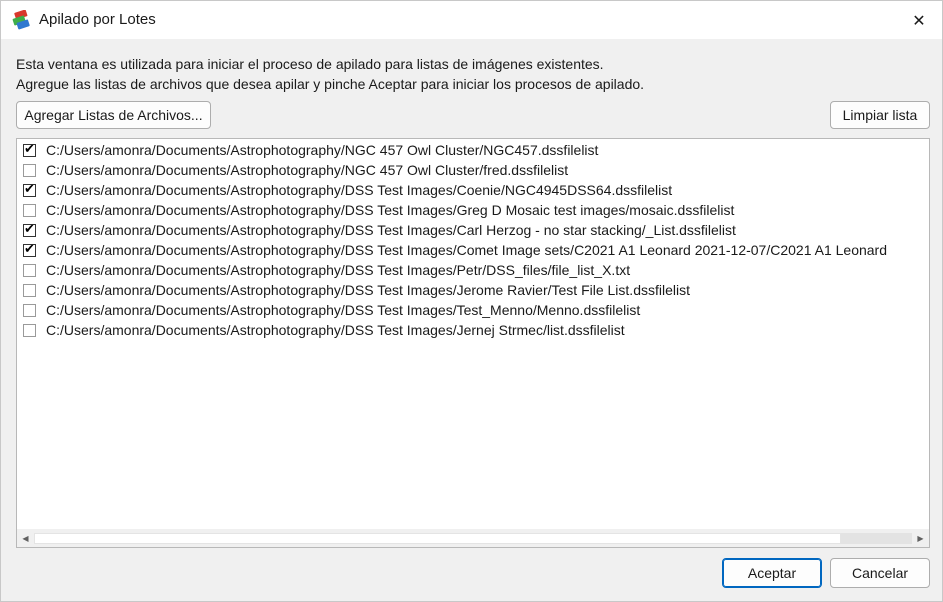 The width and height of the screenshot is (943, 602). I want to click on close-icon: ✕, so click(919, 20).